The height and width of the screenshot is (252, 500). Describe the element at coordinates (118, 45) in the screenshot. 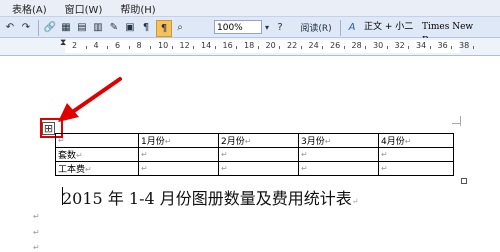

I see `ruler-number: 6` at that location.